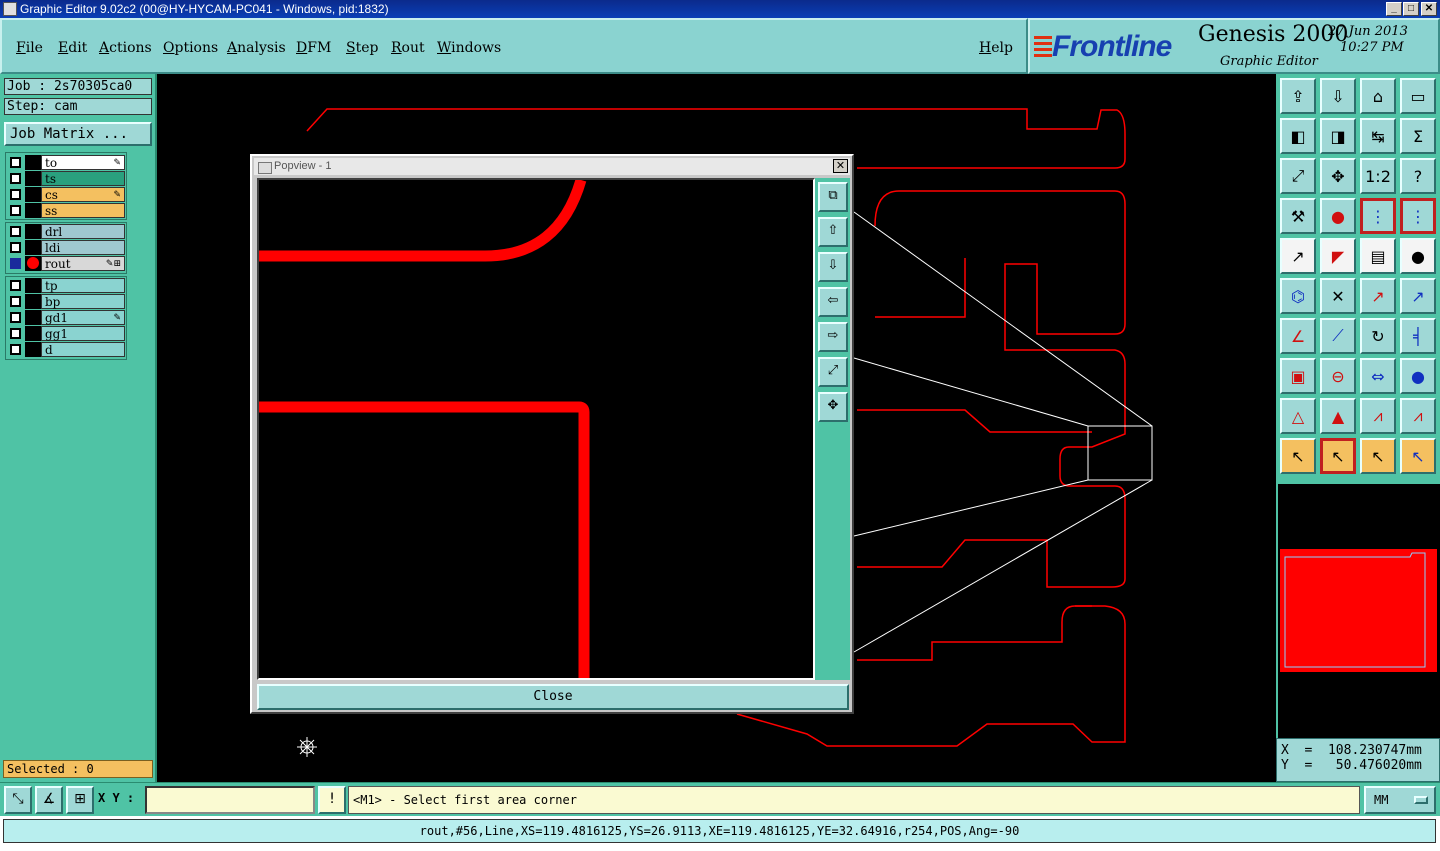 Image resolution: width=1440 pixels, height=851 pixels. What do you see at coordinates (1338, 336) in the screenshot?
I see `line-draw-button: ⟋` at bounding box center [1338, 336].